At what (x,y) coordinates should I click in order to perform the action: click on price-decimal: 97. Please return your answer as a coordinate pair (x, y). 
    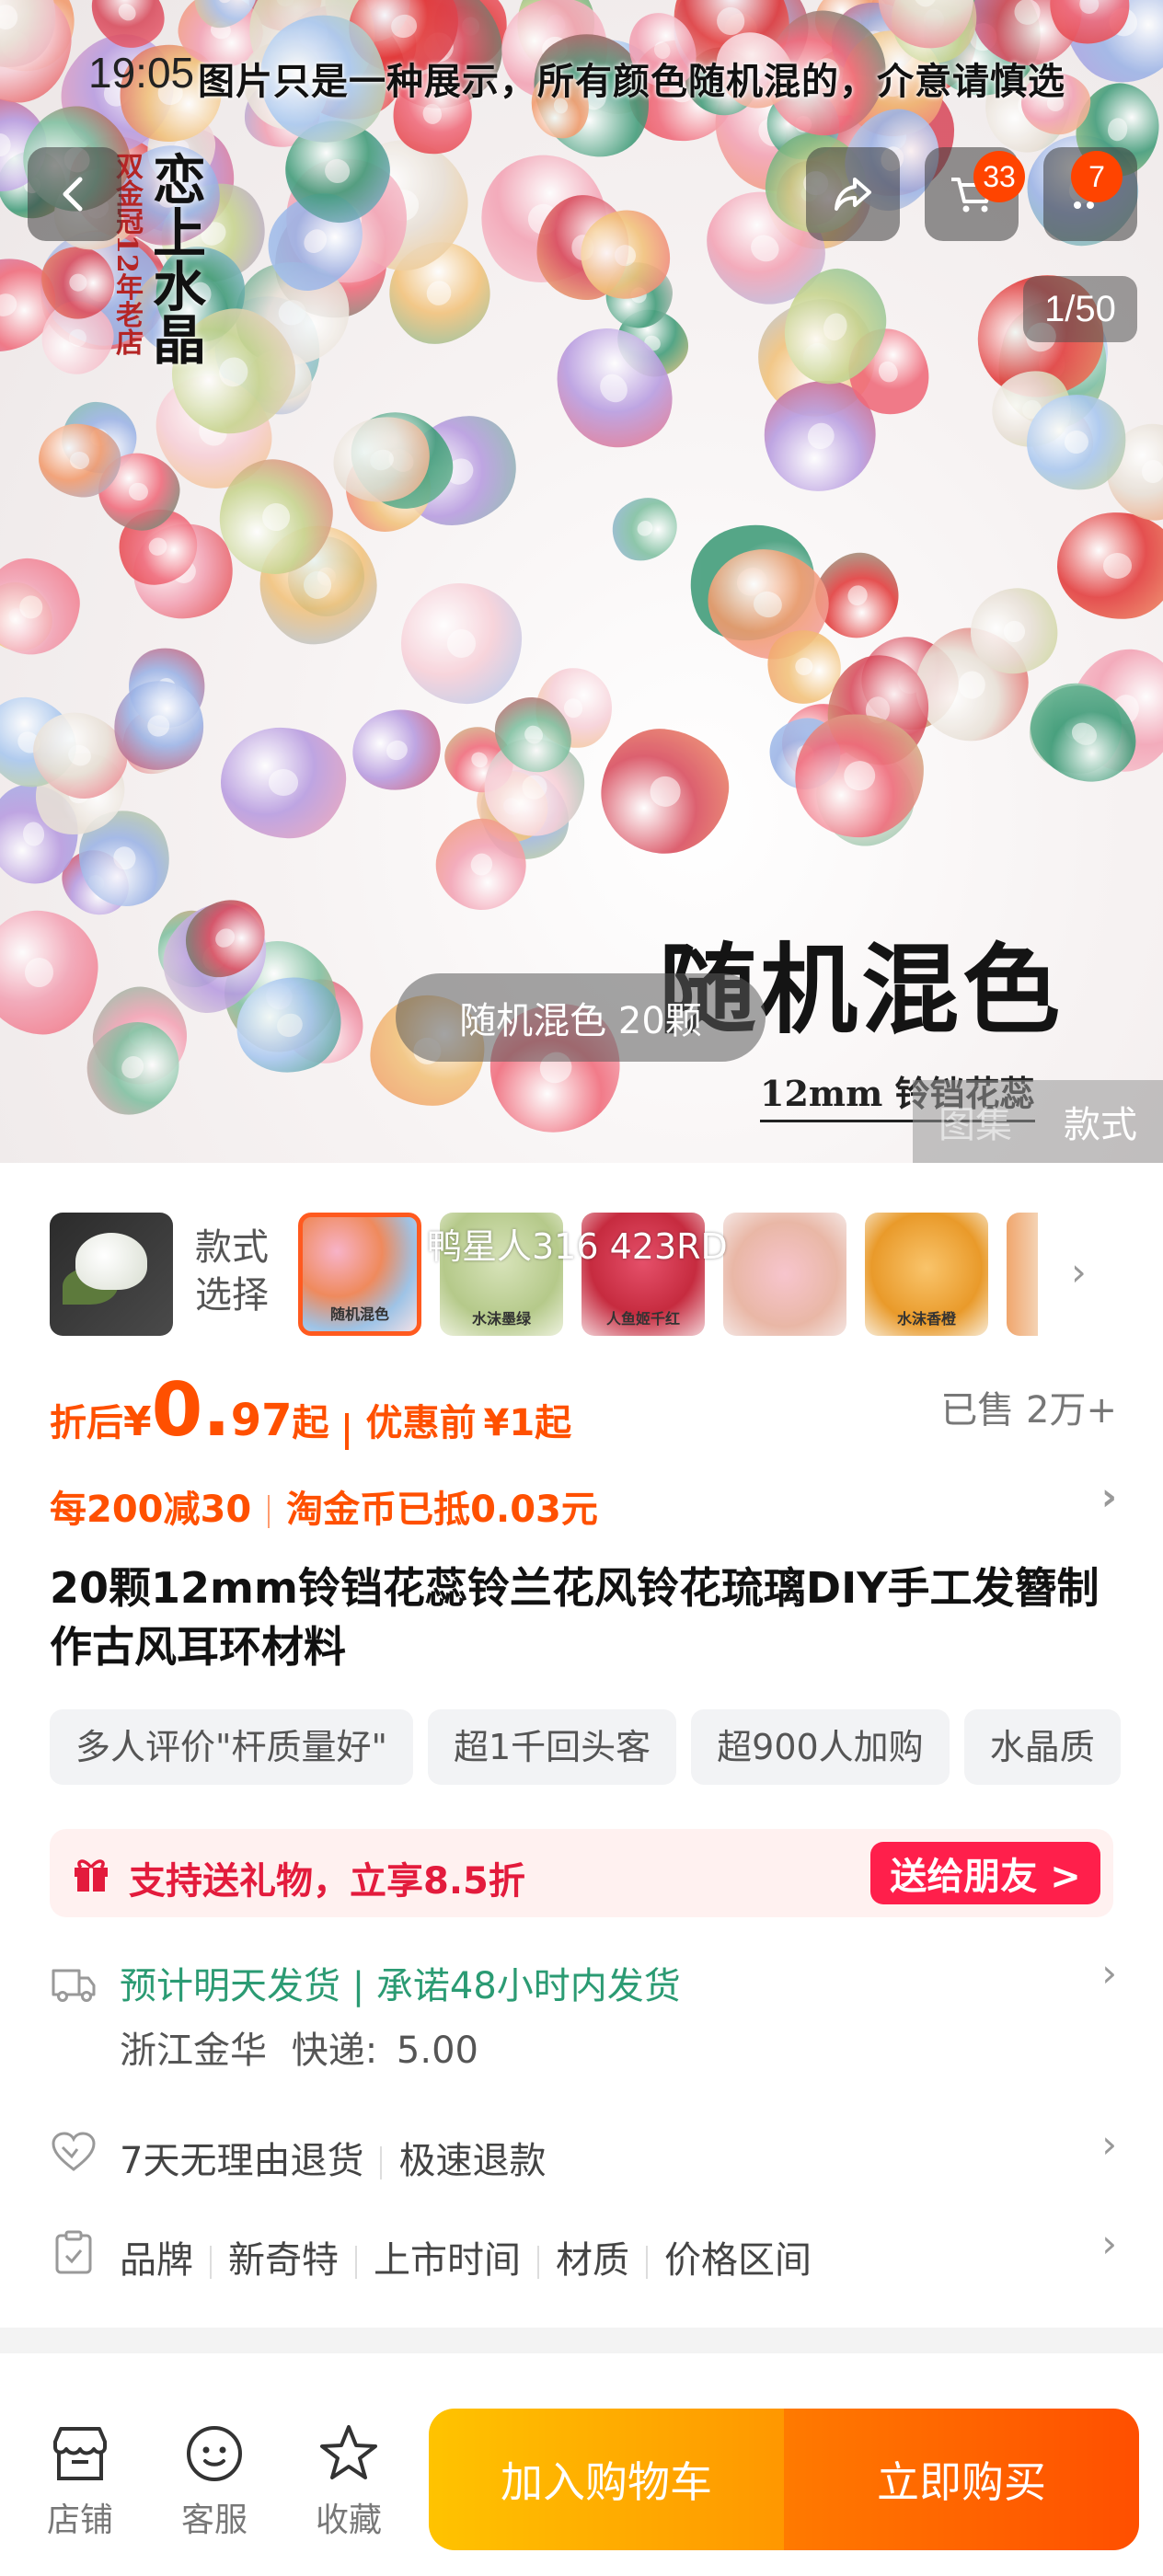
    Looking at the image, I should click on (262, 1420).